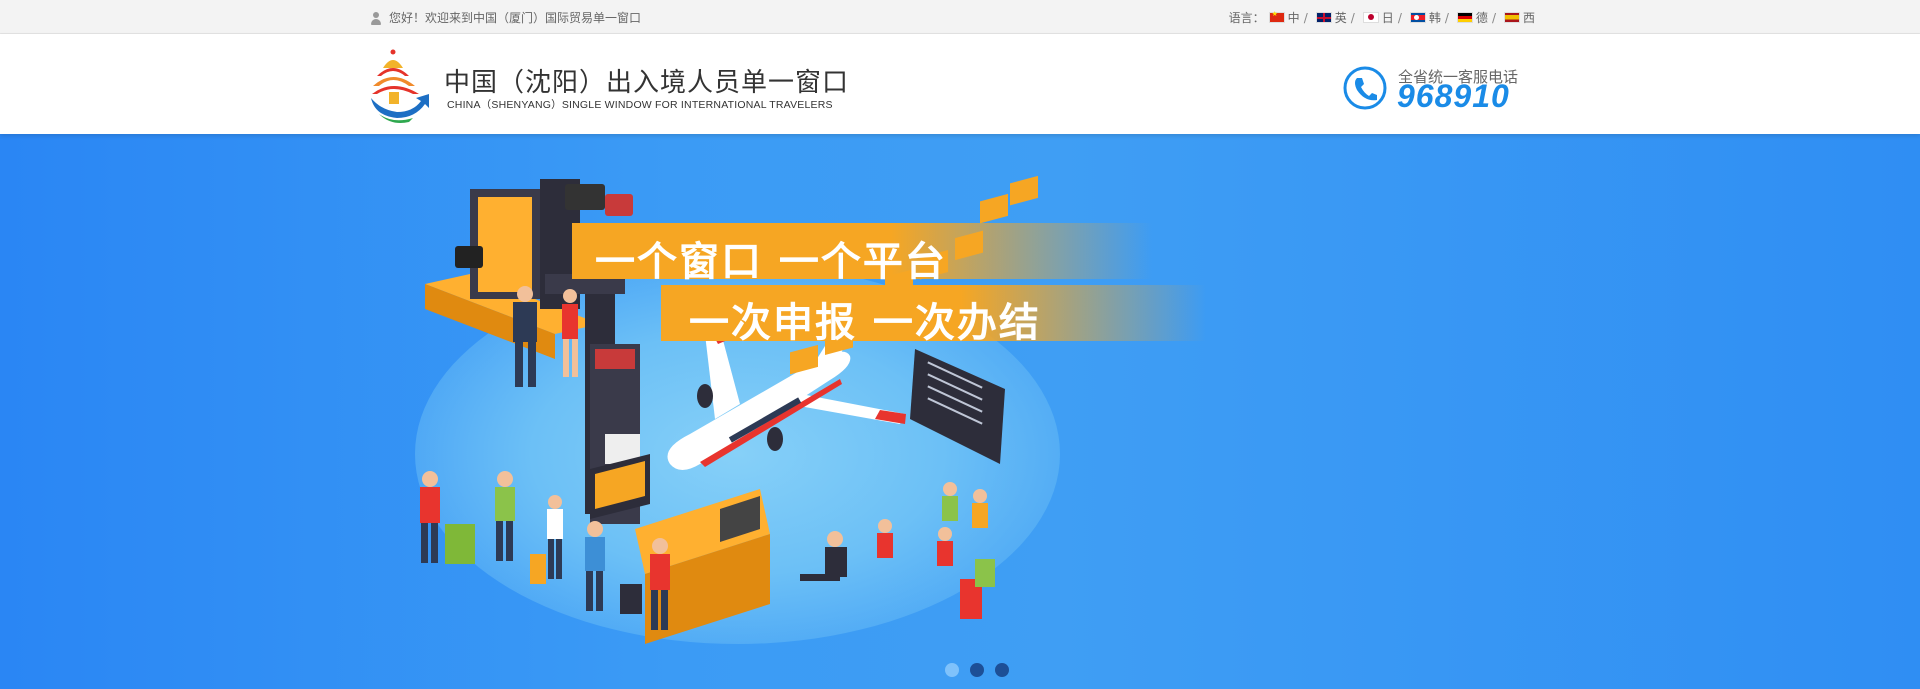 The image size is (1920, 689). Describe the element at coordinates (647, 83) in the screenshot. I see `site-title: 中国（沈阳）出入境人员单一窗口` at that location.